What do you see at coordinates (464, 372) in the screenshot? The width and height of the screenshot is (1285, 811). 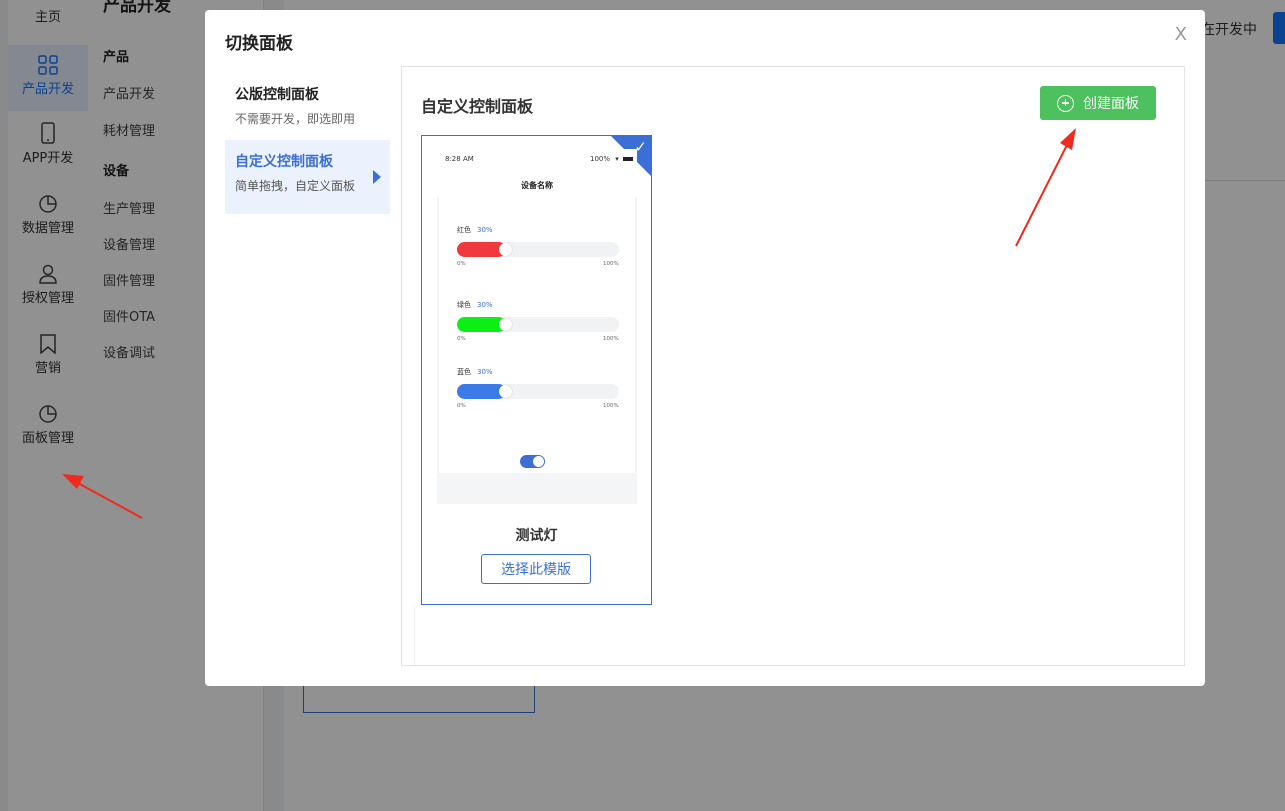 I see `slider-name: 蓝色` at bounding box center [464, 372].